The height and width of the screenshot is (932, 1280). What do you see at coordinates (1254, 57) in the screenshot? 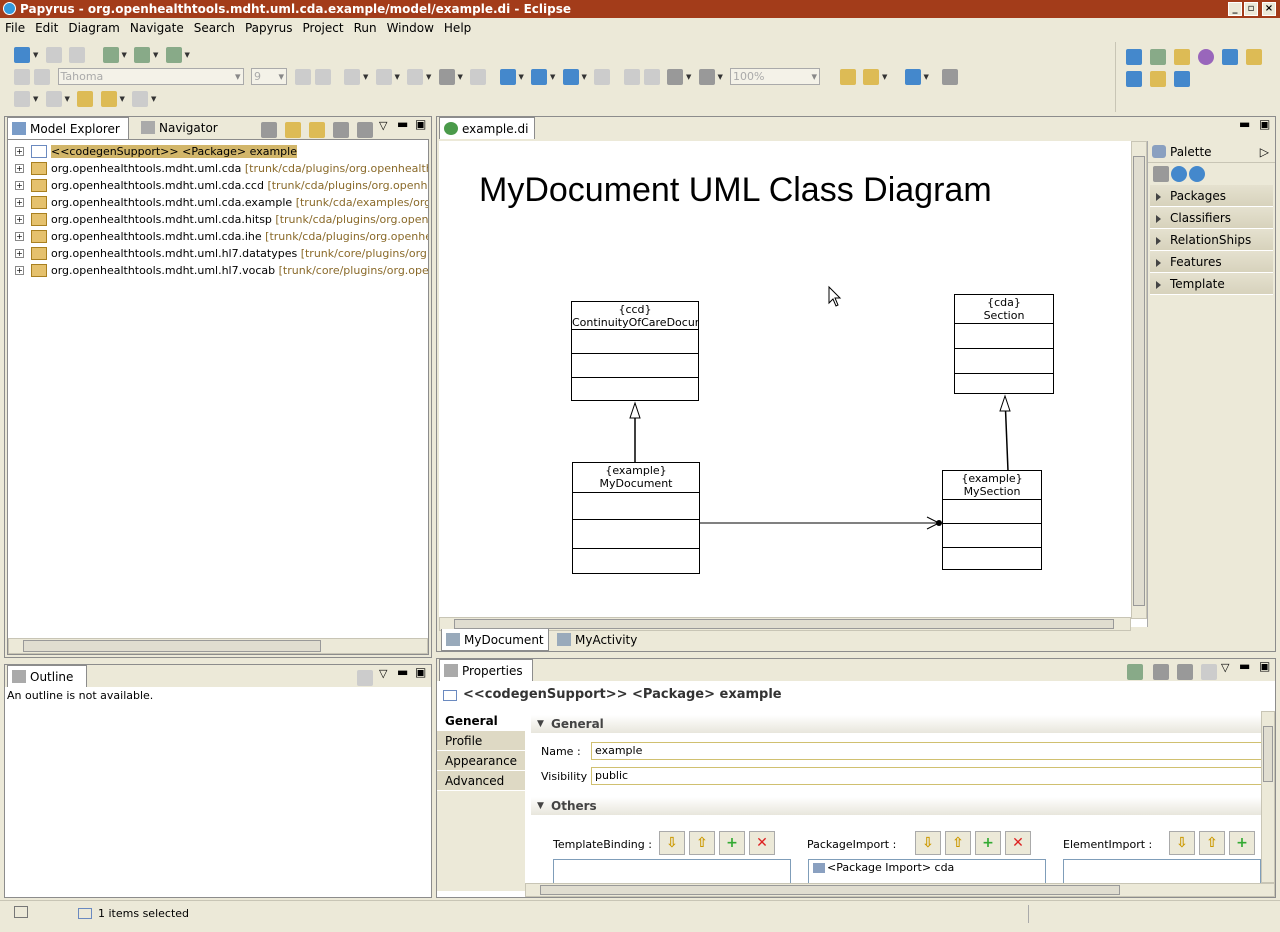
I see `cvs-perspective-icon` at bounding box center [1254, 57].